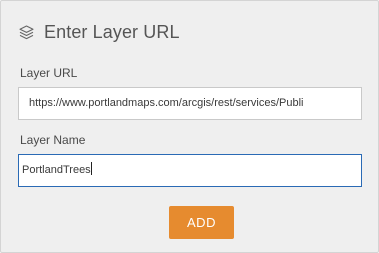 This screenshot has height=253, width=379. Describe the element at coordinates (190, 170) in the screenshot. I see `layer-name-input: PortlandTrees` at that location.